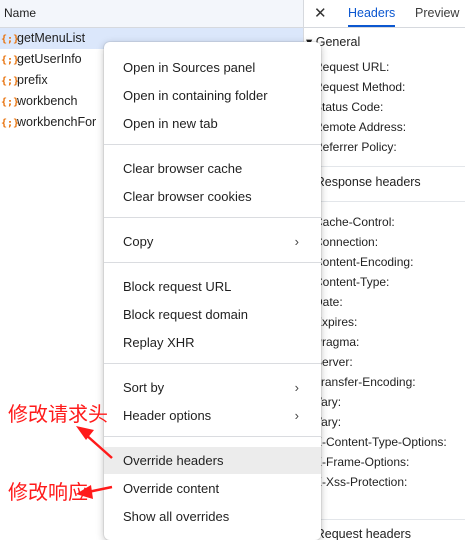 The width and height of the screenshot is (465, 540). Describe the element at coordinates (189, 67) in the screenshot. I see `menu-item-label: Open in Sources panel` at that location.